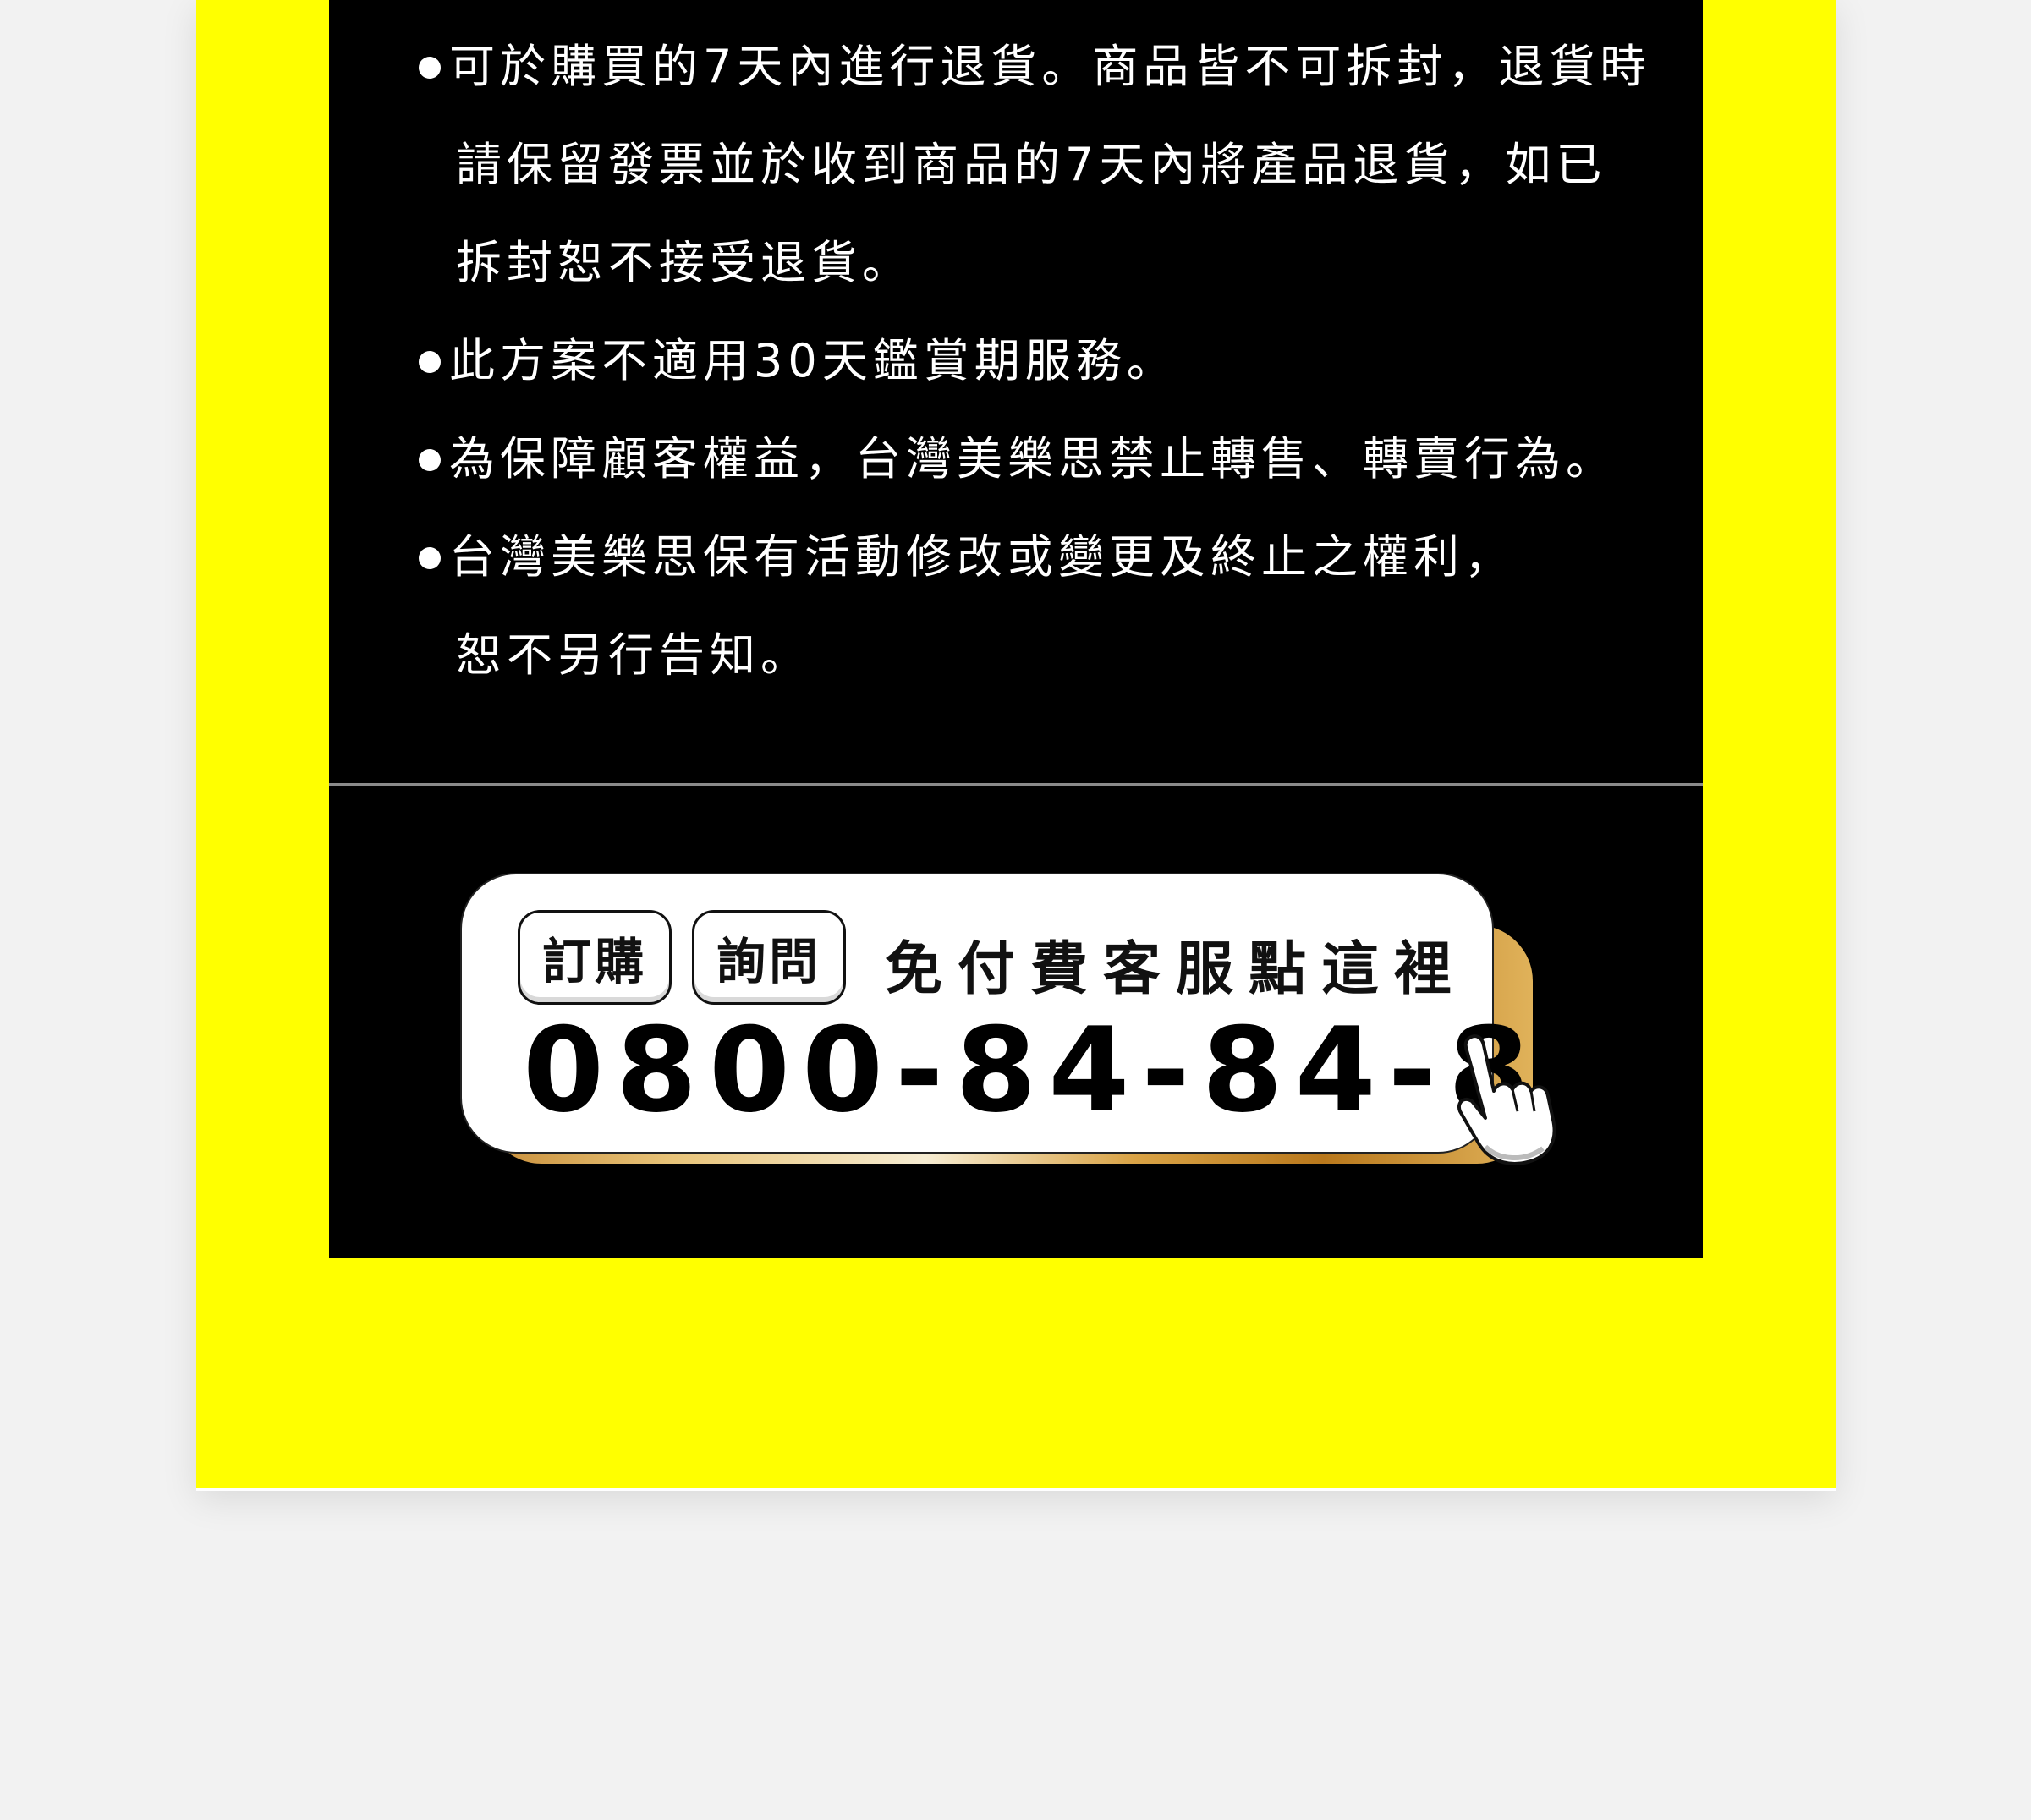  What do you see at coordinates (813, 360) in the screenshot?
I see `term-line: 此方案不適用30天鑑賞期服務。` at bounding box center [813, 360].